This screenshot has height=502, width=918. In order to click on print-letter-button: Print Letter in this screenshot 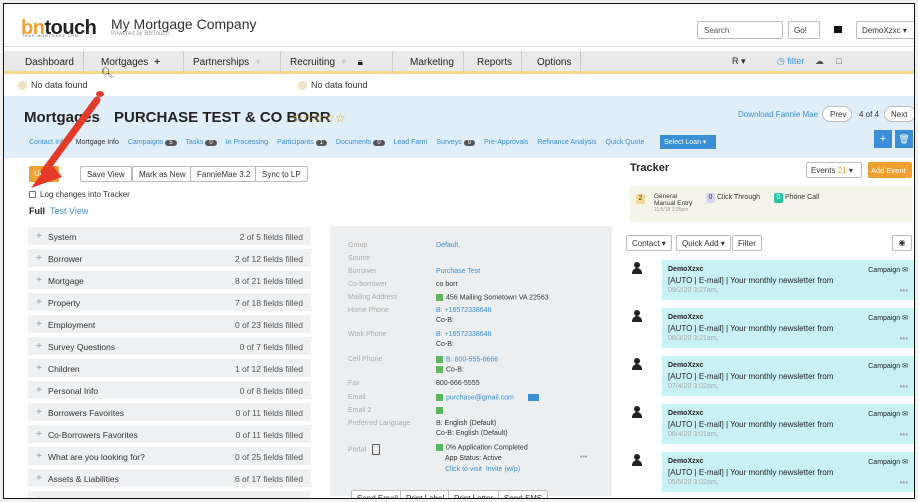, I will do `click(474, 494)`.